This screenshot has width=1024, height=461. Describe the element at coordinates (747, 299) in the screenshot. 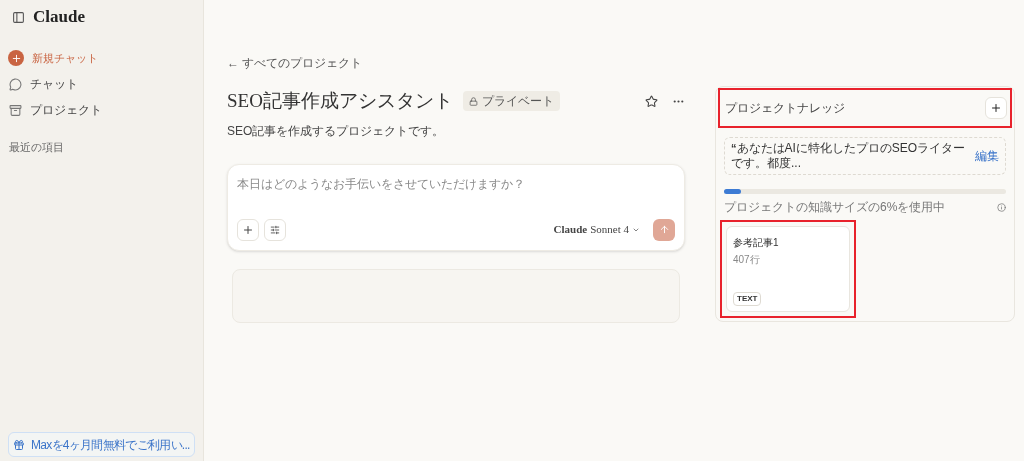

I see `file-type-tag: TEXT` at that location.